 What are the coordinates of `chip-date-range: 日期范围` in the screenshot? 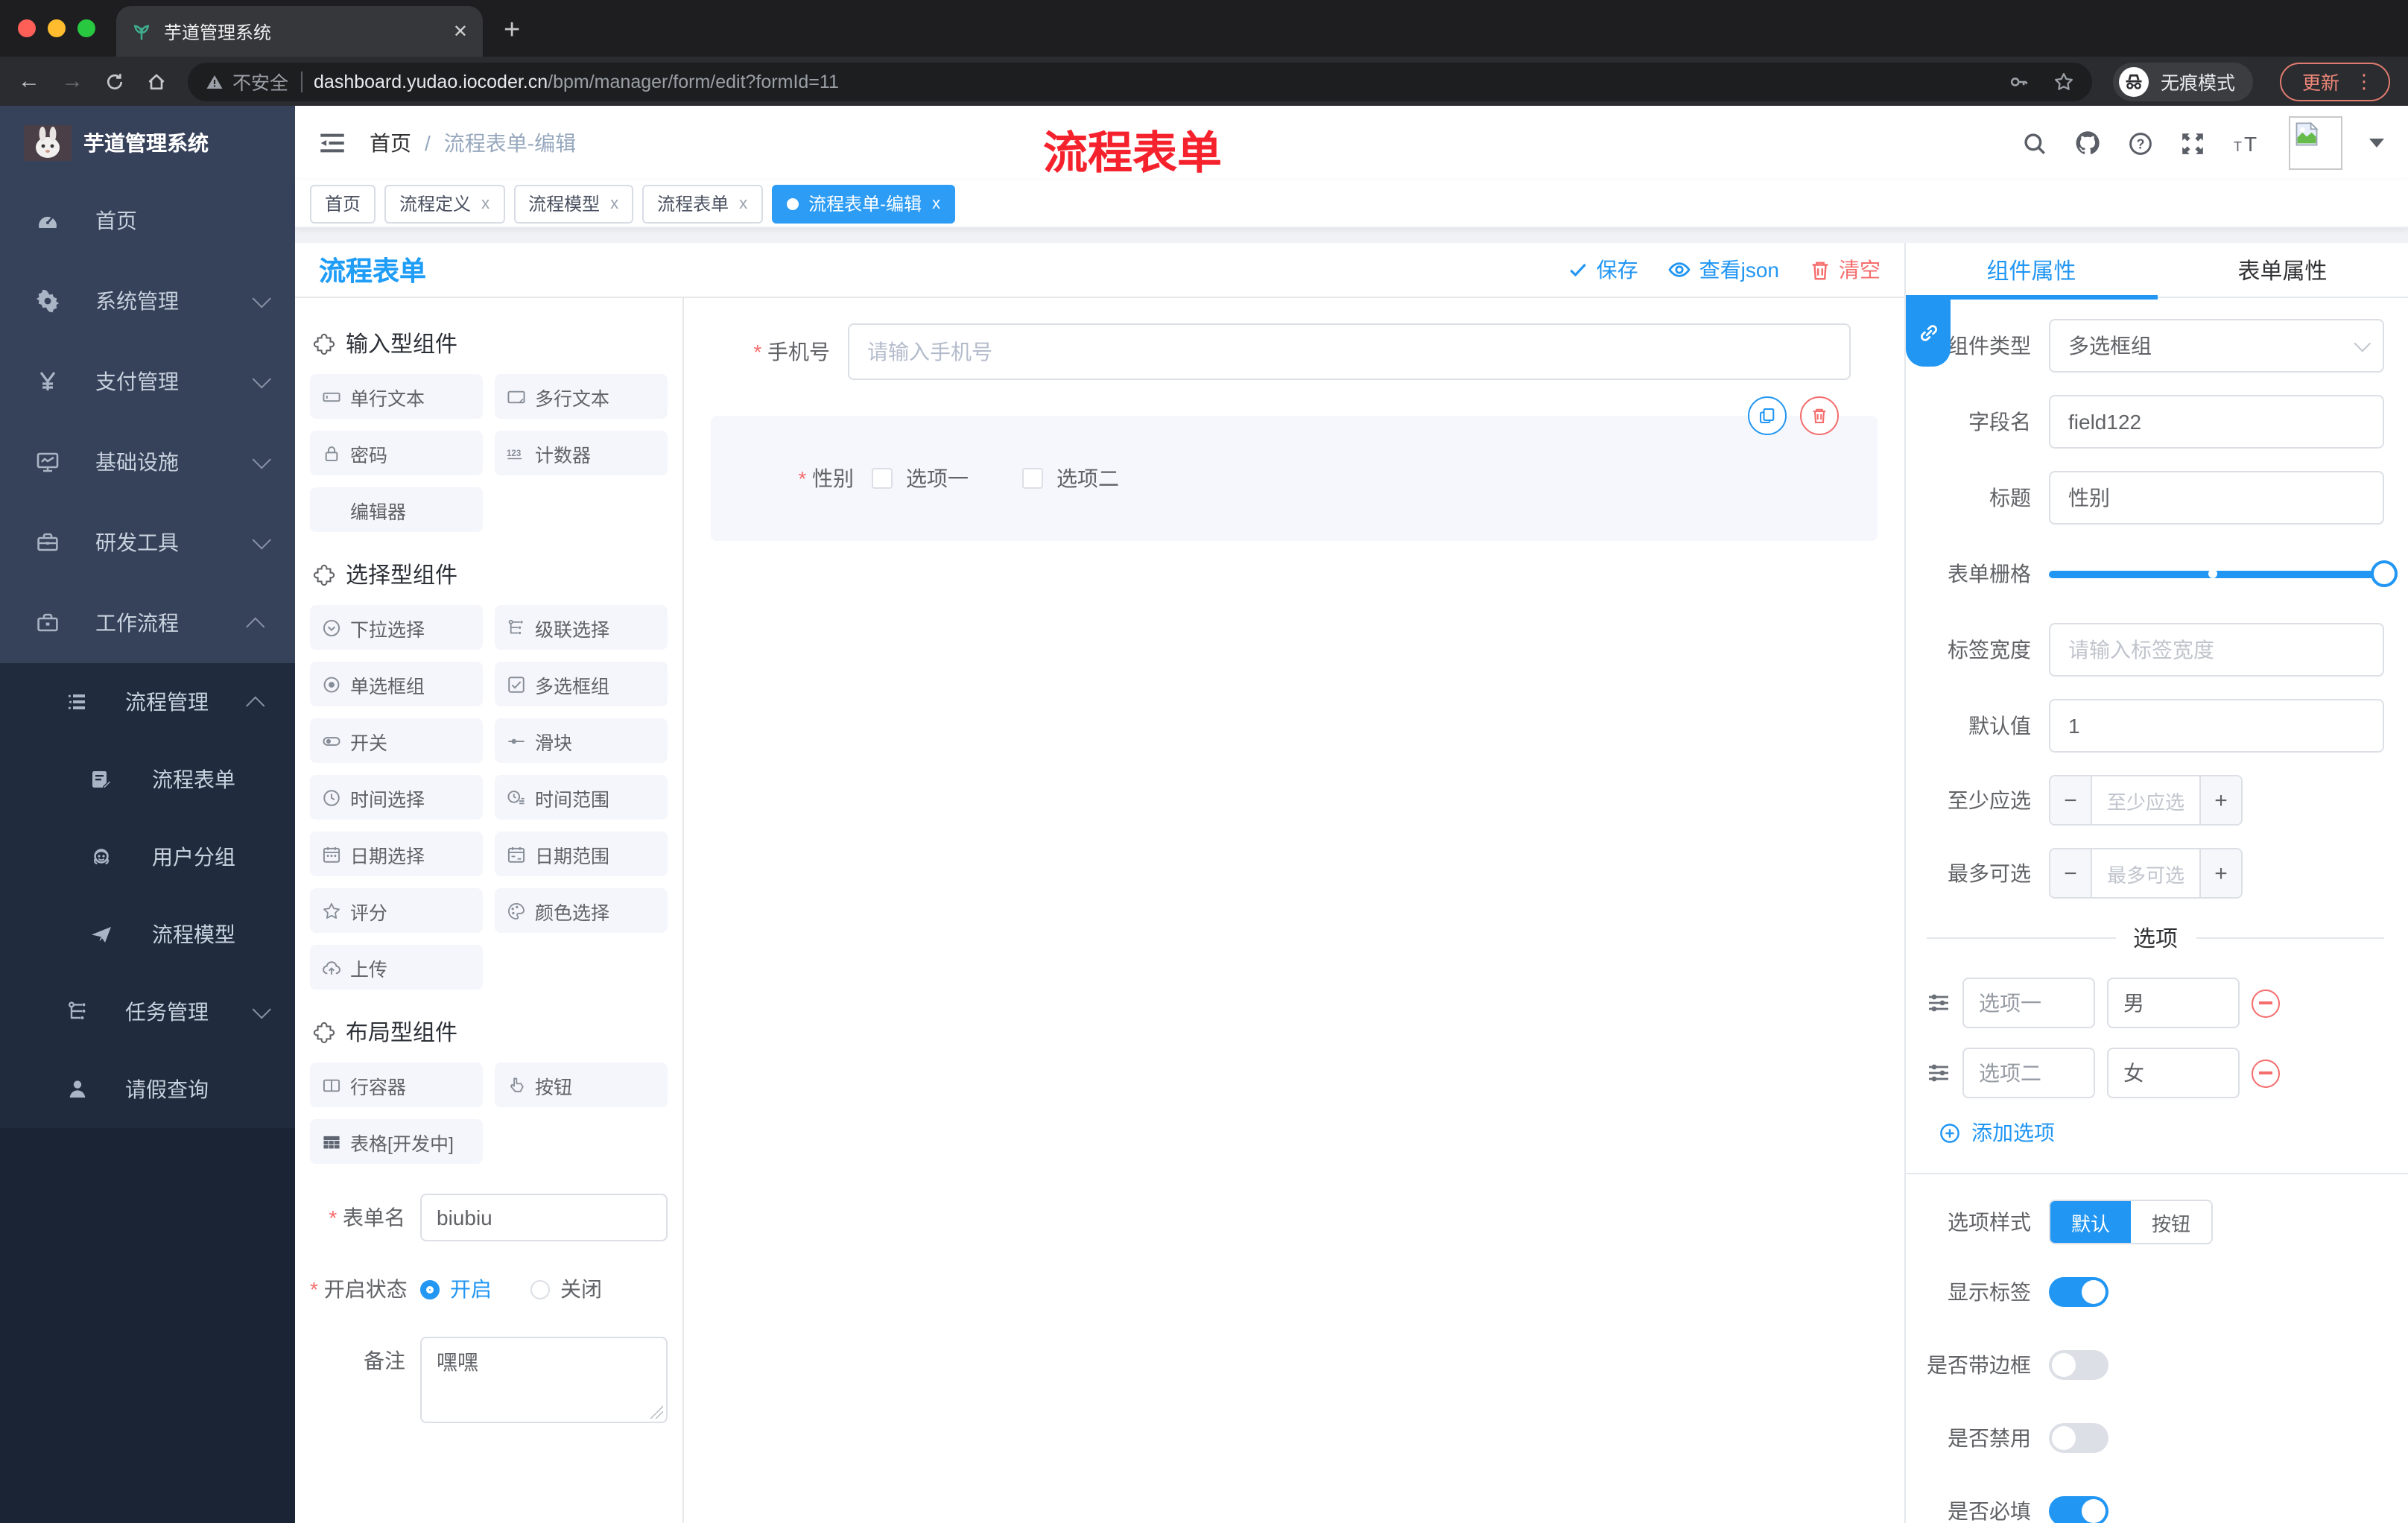 It's located at (581, 854).